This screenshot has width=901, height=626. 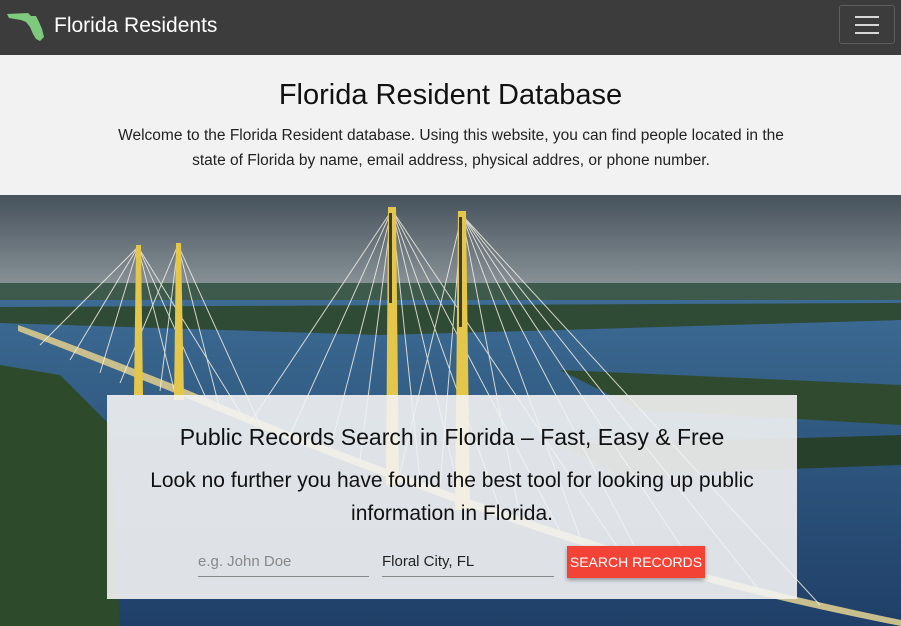 I want to click on location-input, so click(x=468, y=562).